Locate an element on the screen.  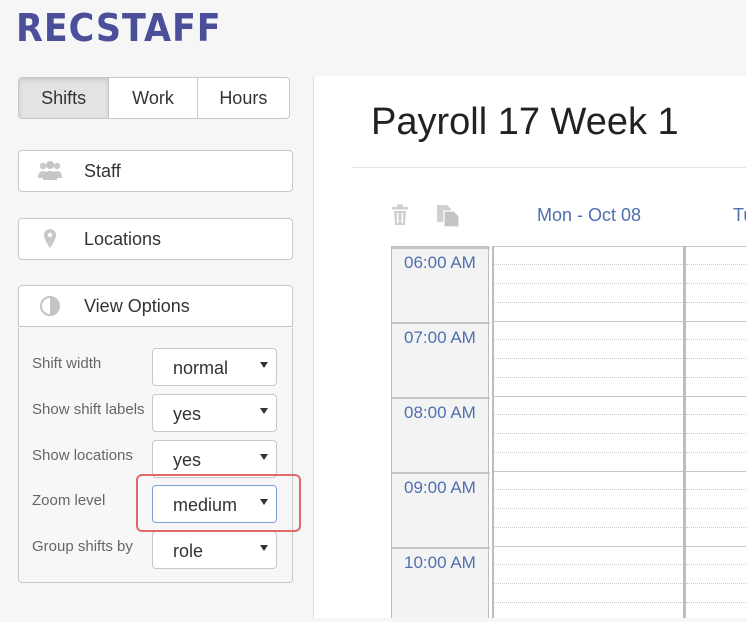
copy-icon is located at coordinates (448, 216).